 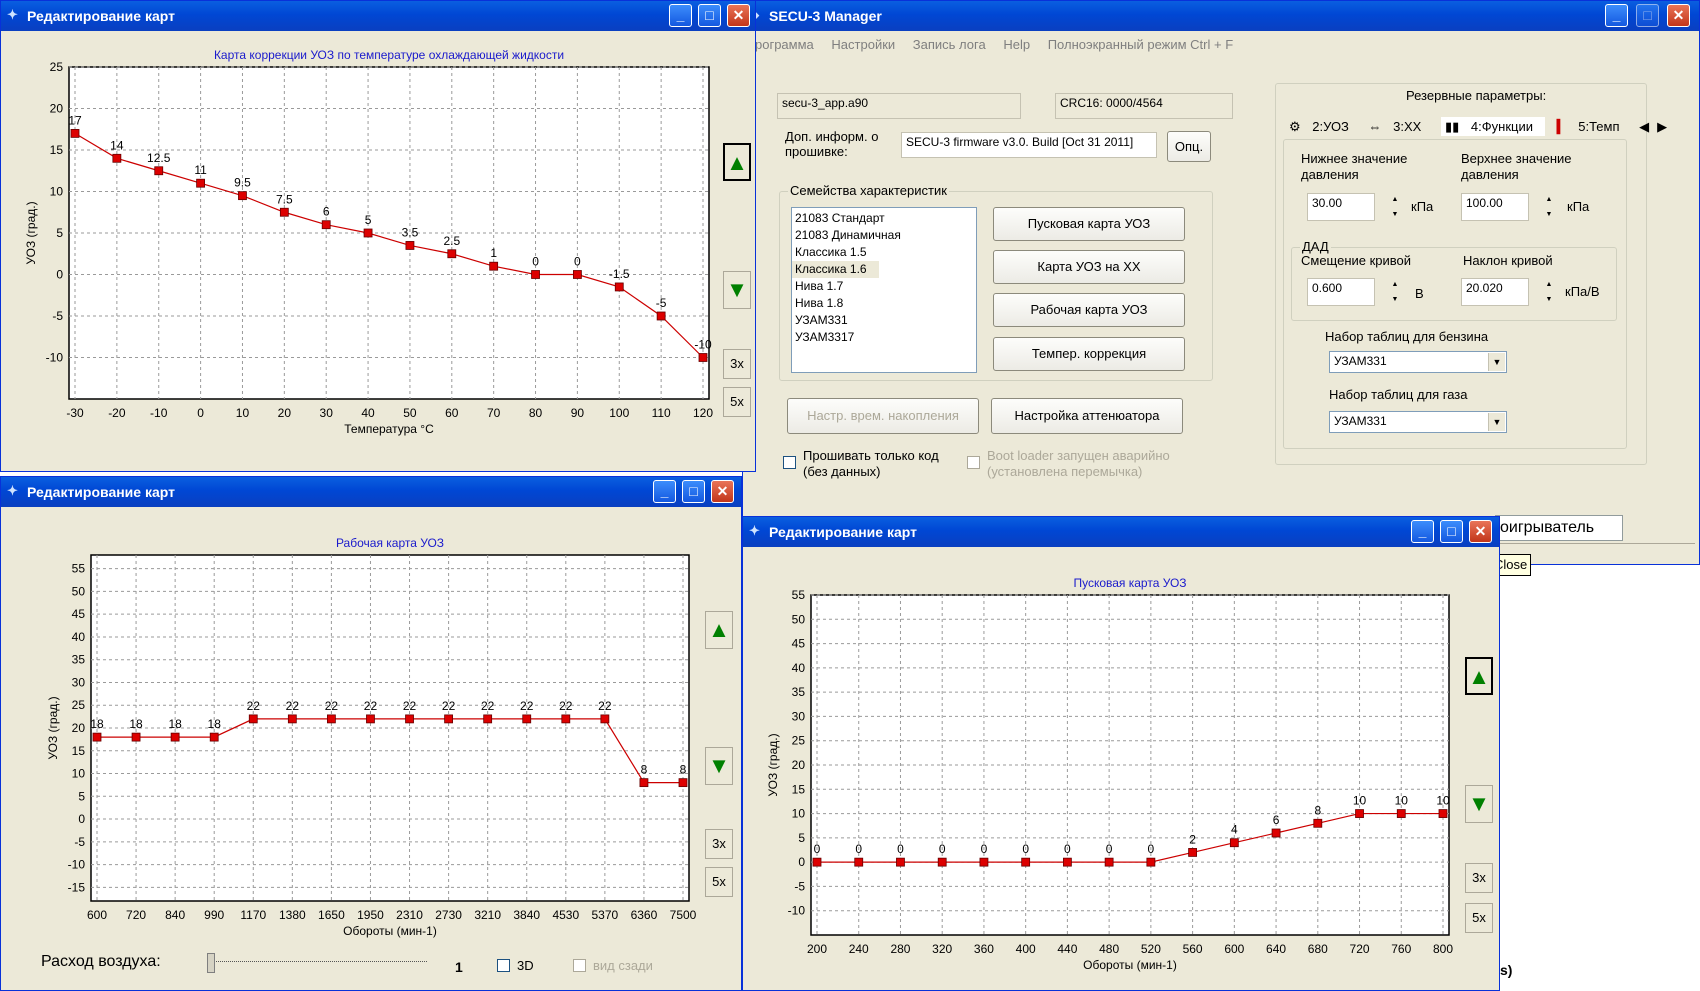 I want to click on secu-title-bar: ◆ SECU-3 Manager _ □ ✕, so click(x=1221, y=16).